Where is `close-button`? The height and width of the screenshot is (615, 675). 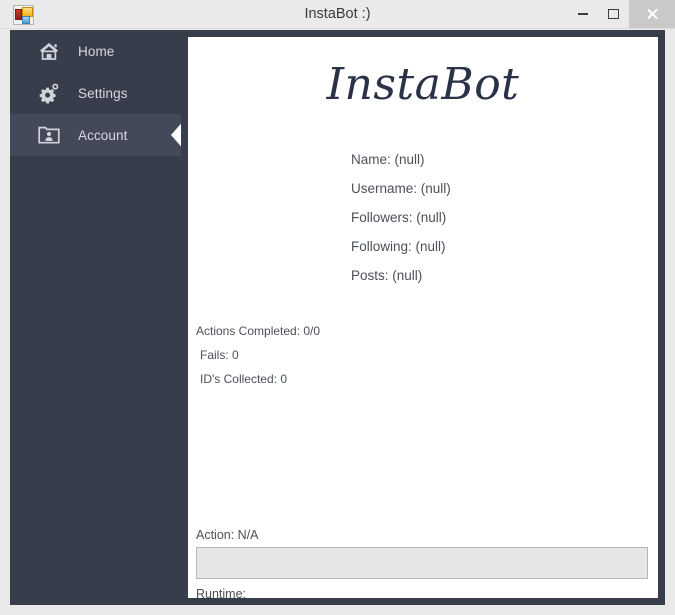 close-button is located at coordinates (652, 14).